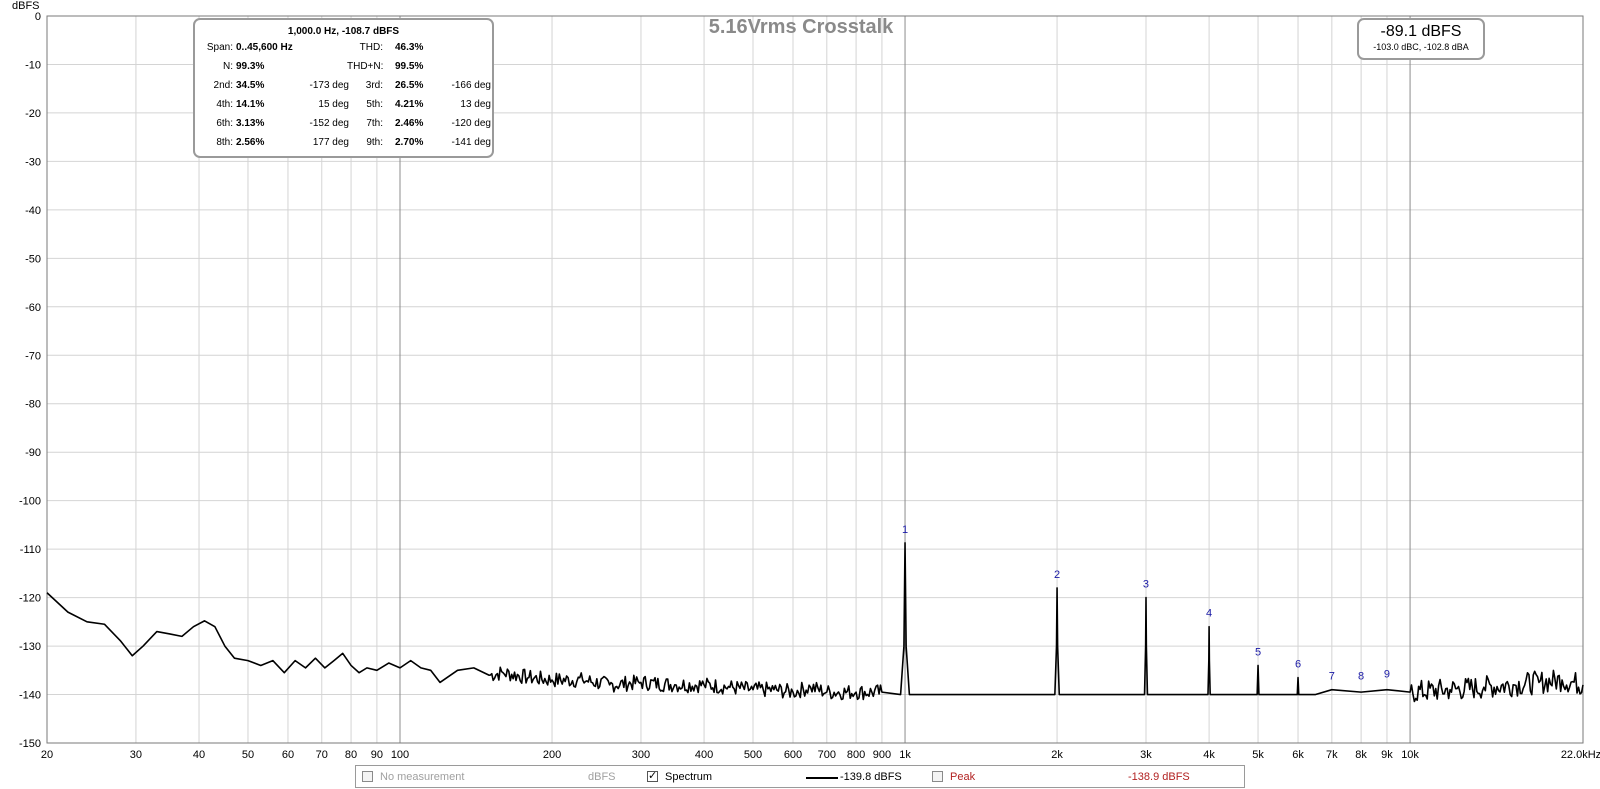  I want to click on harmonic-marker-label: 5, so click(1258, 652).